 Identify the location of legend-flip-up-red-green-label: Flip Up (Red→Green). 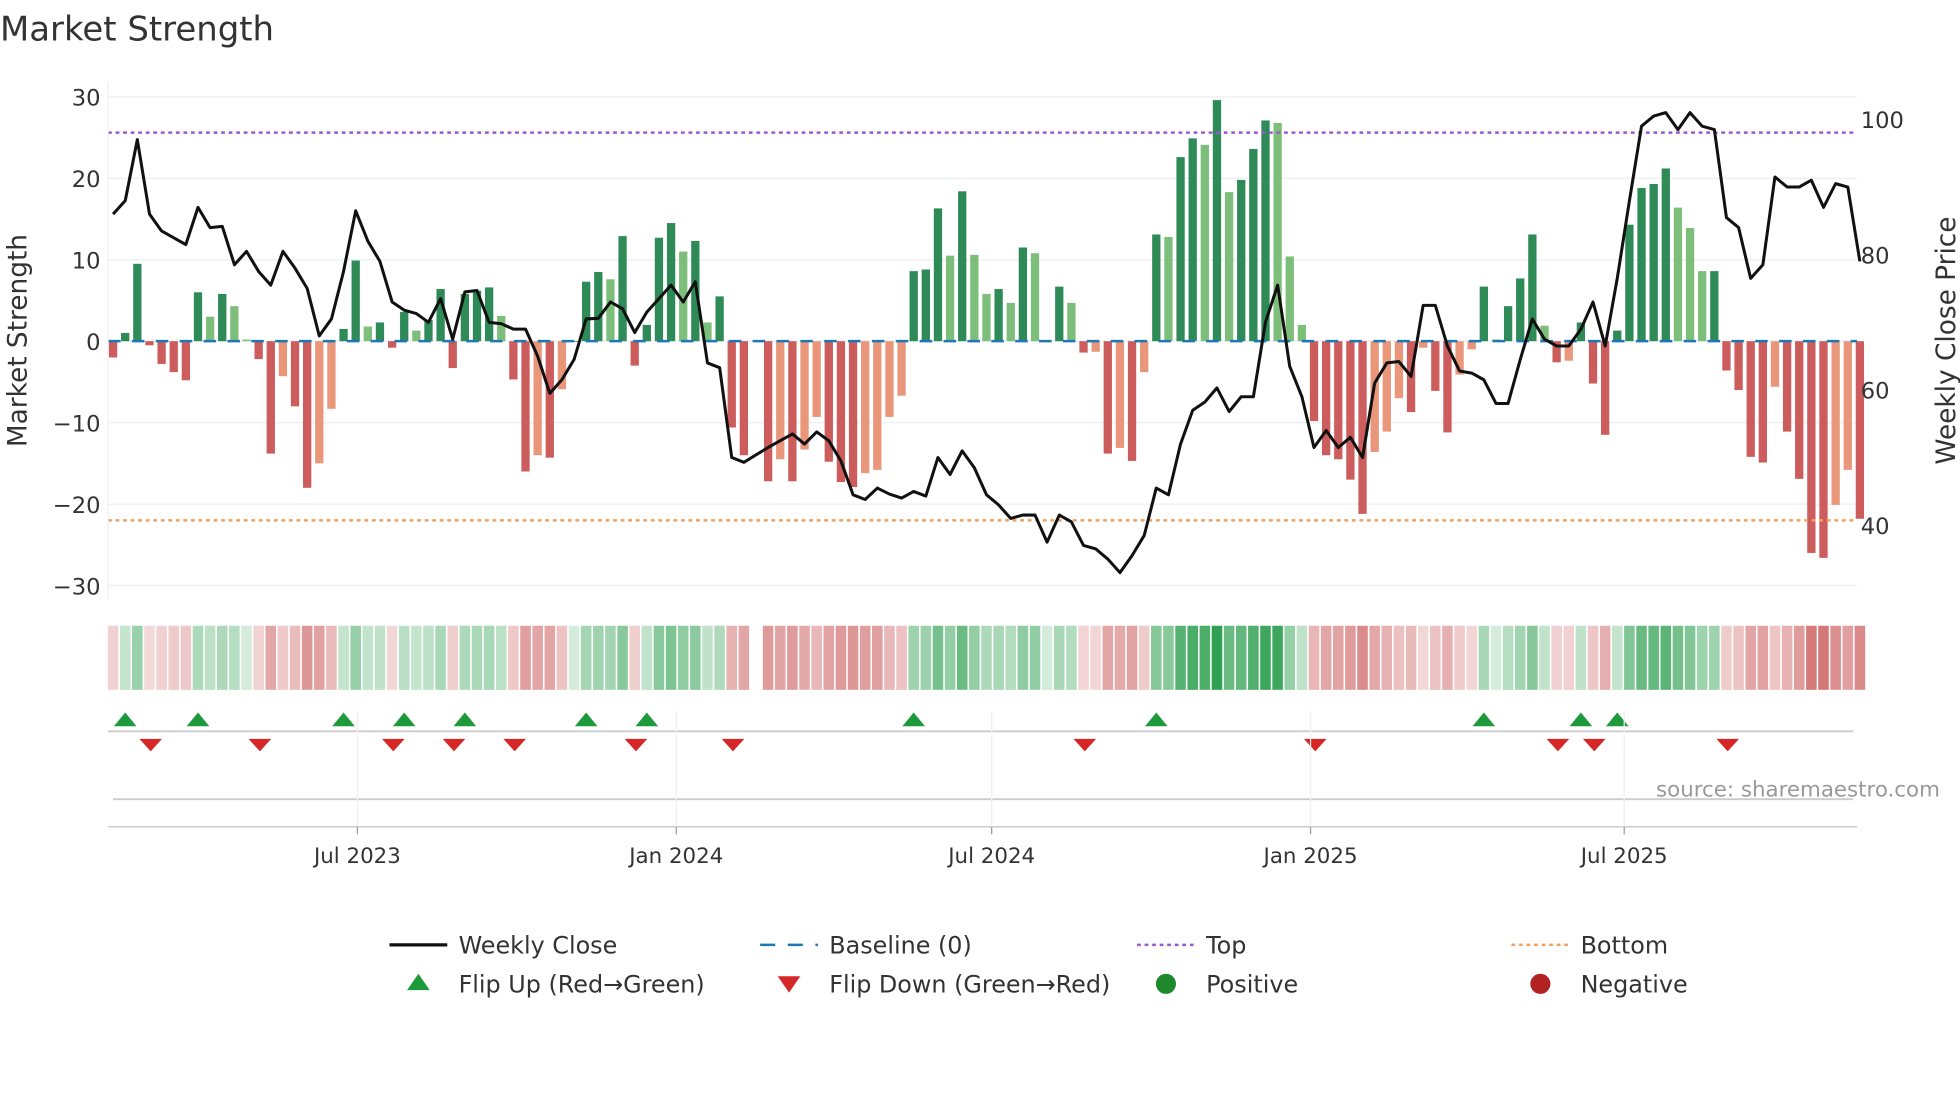
(582, 985).